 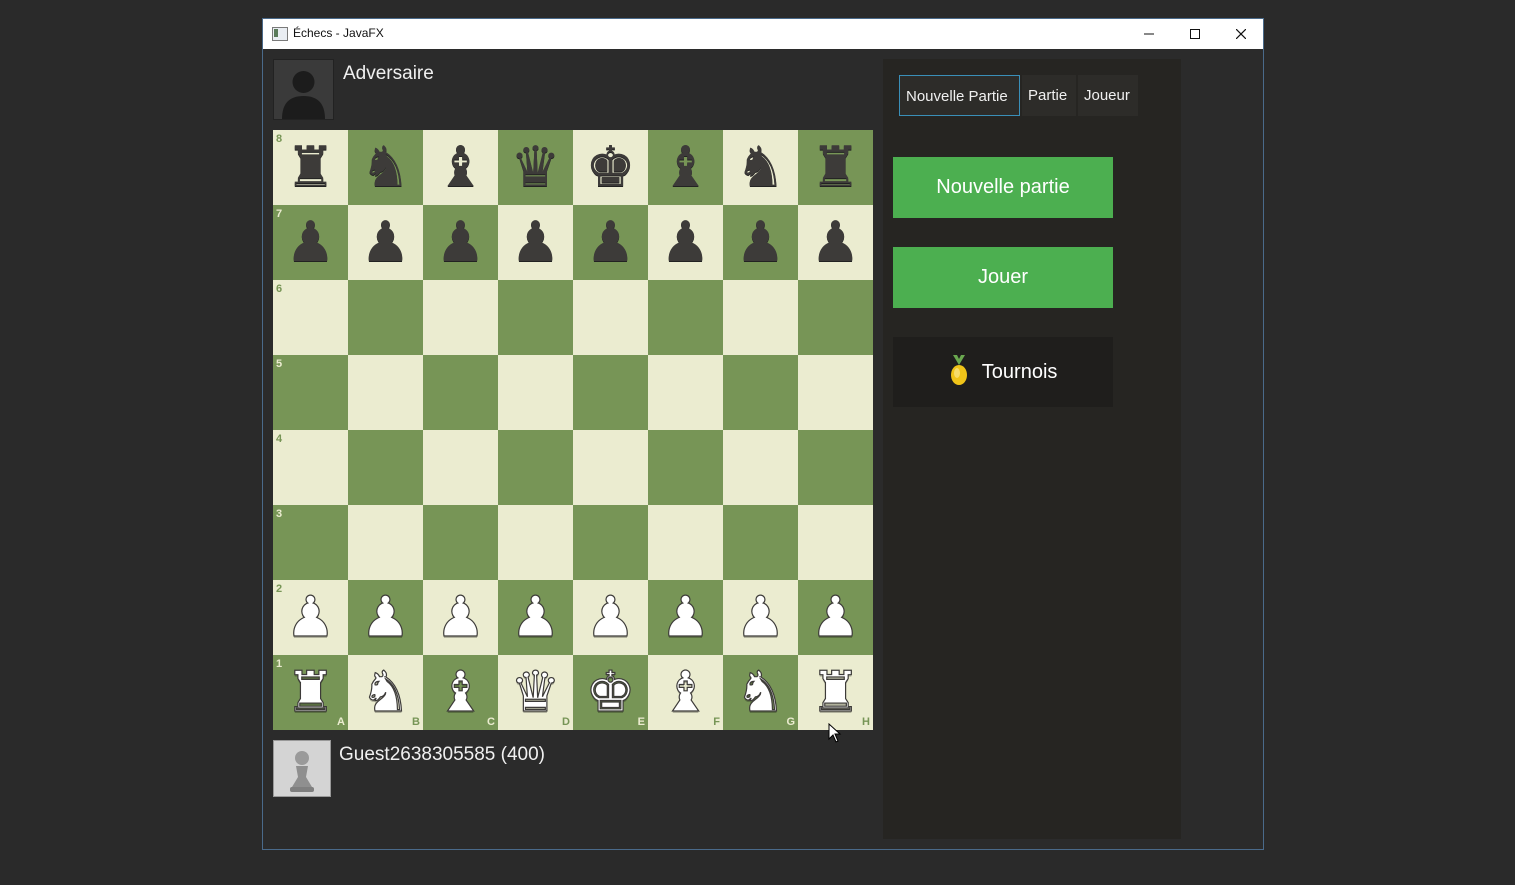 What do you see at coordinates (1108, 95) in the screenshot?
I see `tab-joueur: Joueur` at bounding box center [1108, 95].